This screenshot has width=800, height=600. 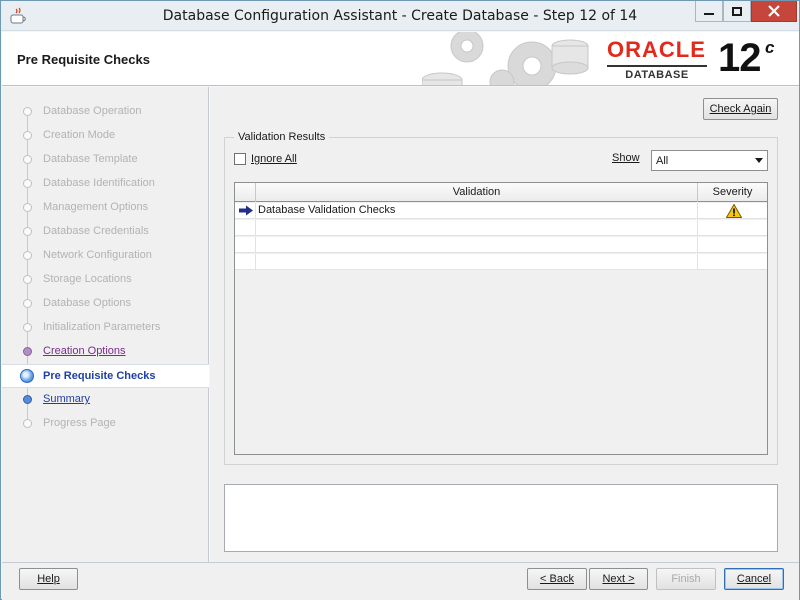 What do you see at coordinates (759, 160) in the screenshot?
I see `chevron-down-icon` at bounding box center [759, 160].